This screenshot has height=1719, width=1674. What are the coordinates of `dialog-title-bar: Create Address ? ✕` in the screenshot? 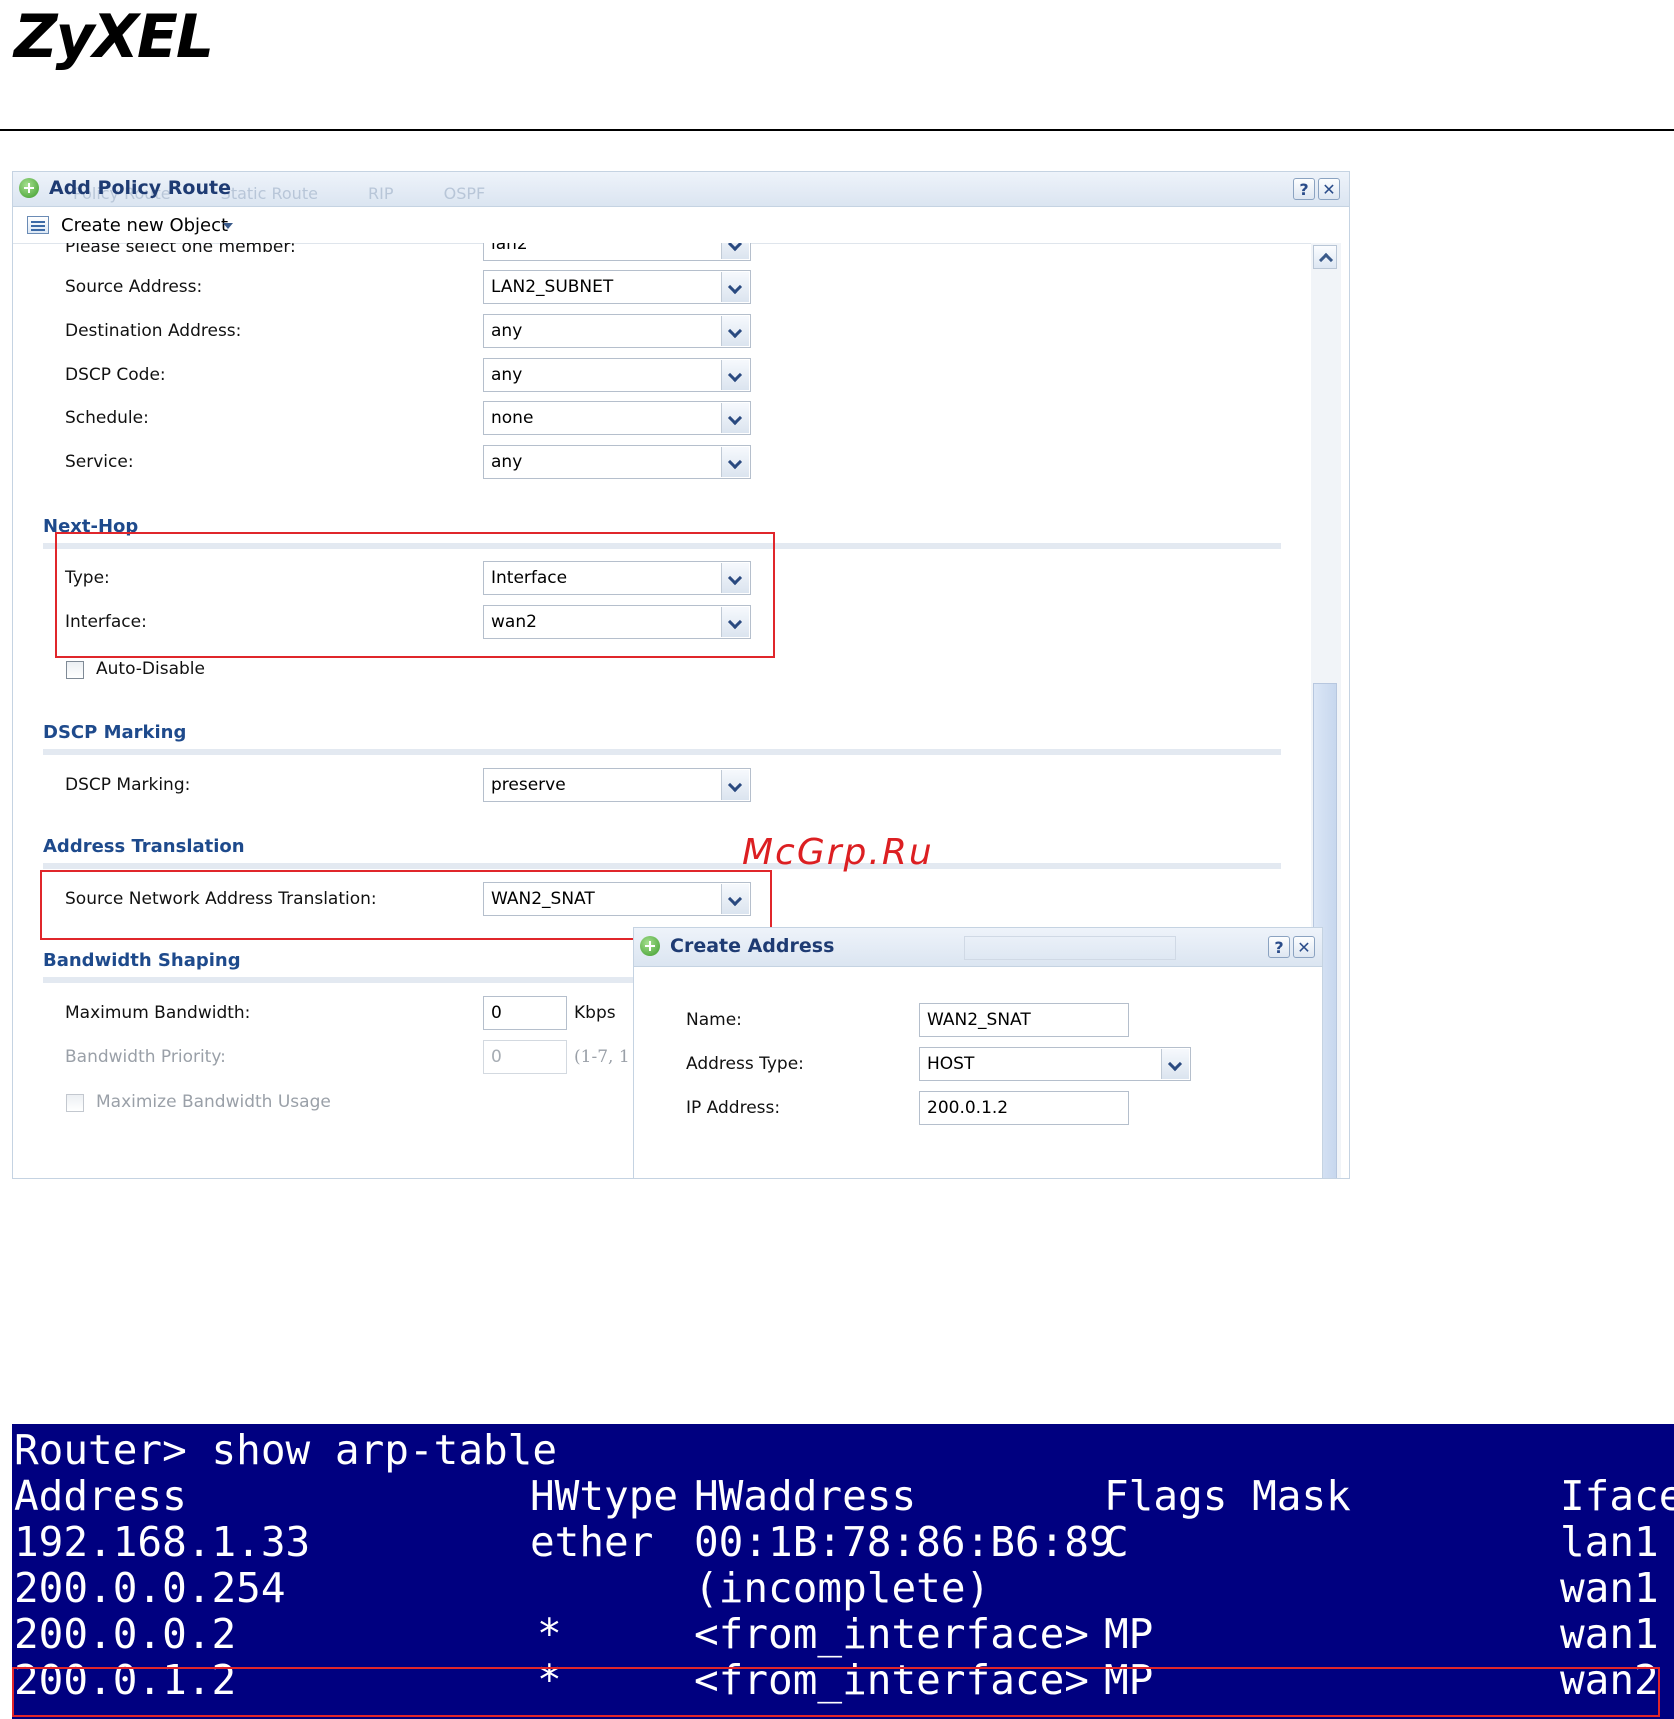 It's located at (978, 947).